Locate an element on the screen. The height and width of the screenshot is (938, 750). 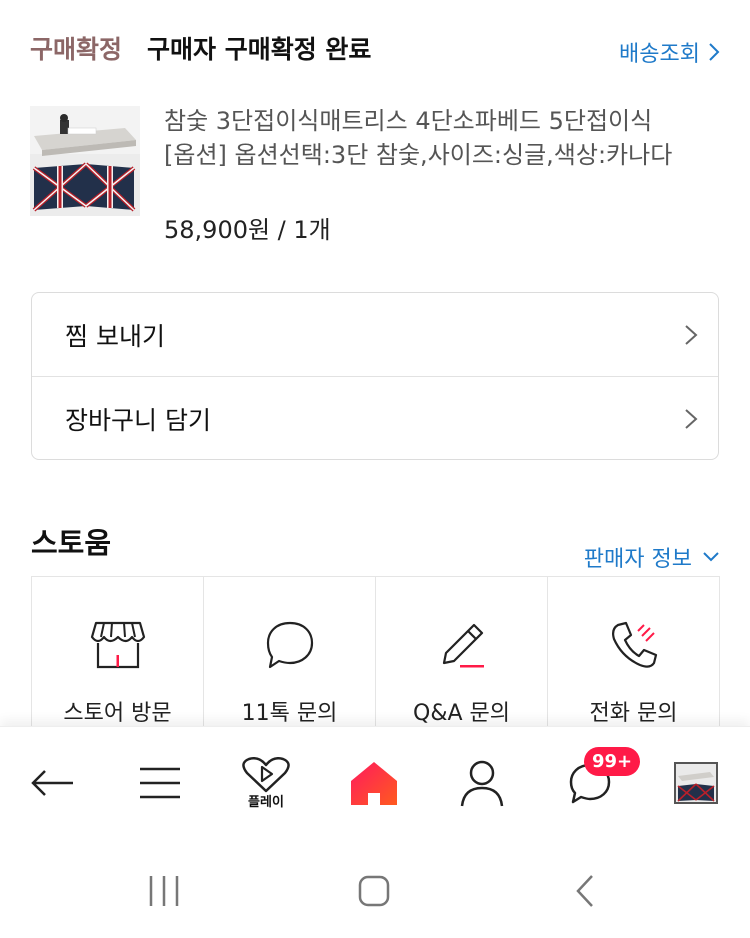
qna-inquiry-button: Q&A 문의 is located at coordinates (462, 656).